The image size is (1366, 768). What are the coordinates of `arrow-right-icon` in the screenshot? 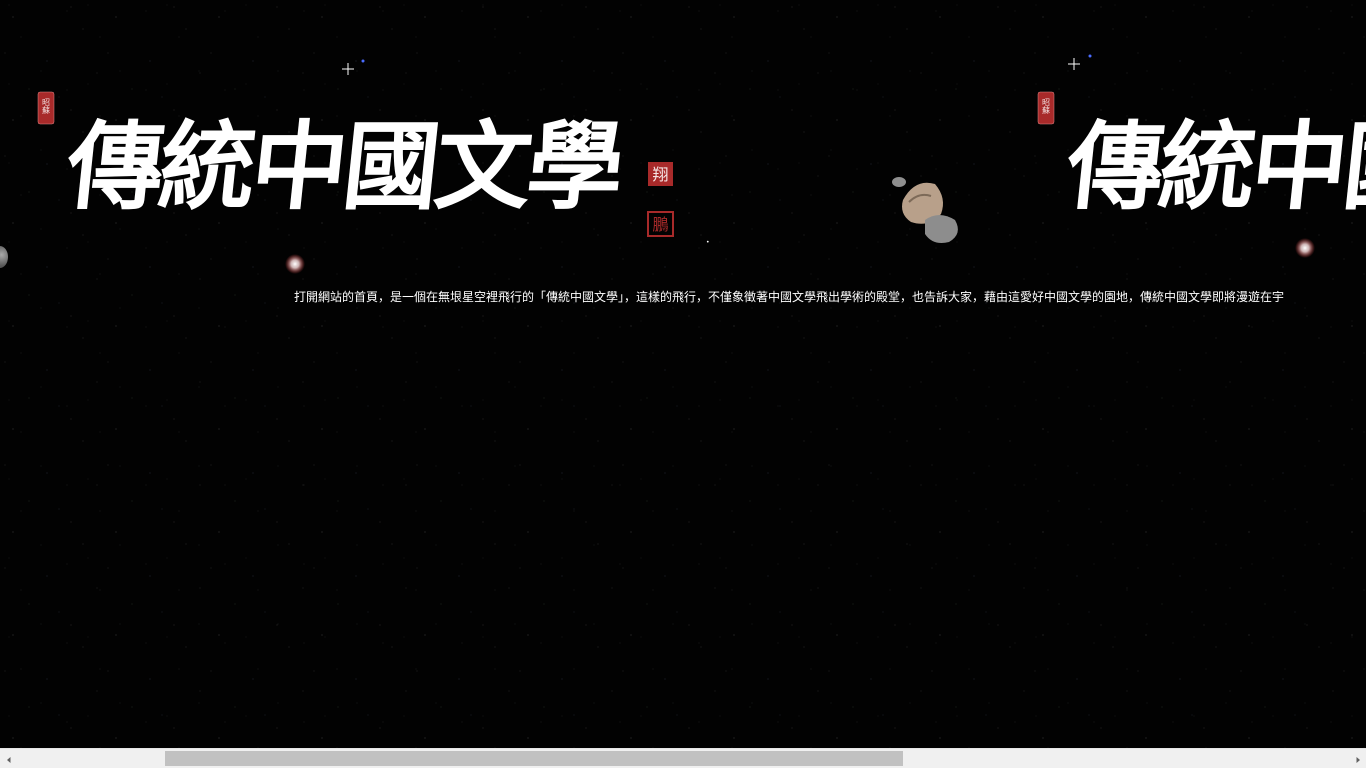 It's located at (1358, 758).